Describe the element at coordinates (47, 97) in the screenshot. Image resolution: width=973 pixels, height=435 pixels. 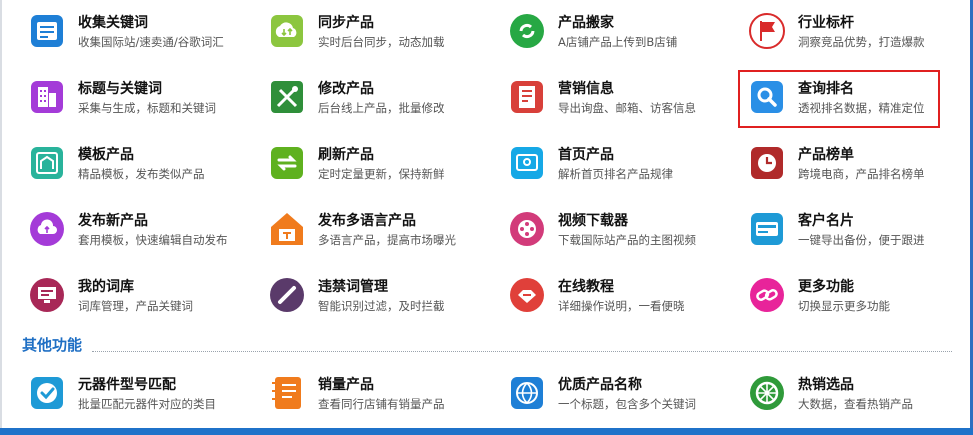
I see `building-icon` at that location.